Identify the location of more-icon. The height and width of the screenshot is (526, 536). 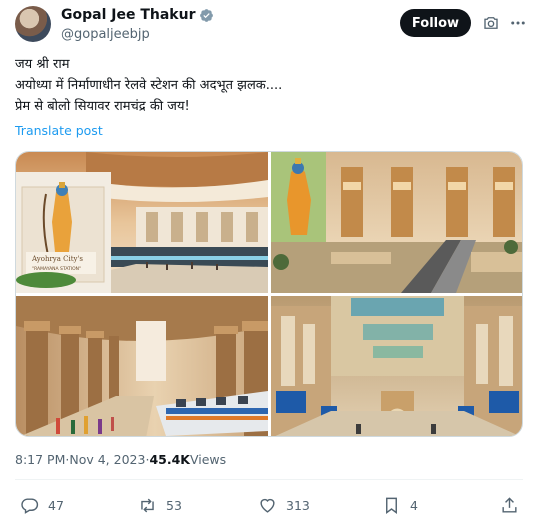
(518, 23).